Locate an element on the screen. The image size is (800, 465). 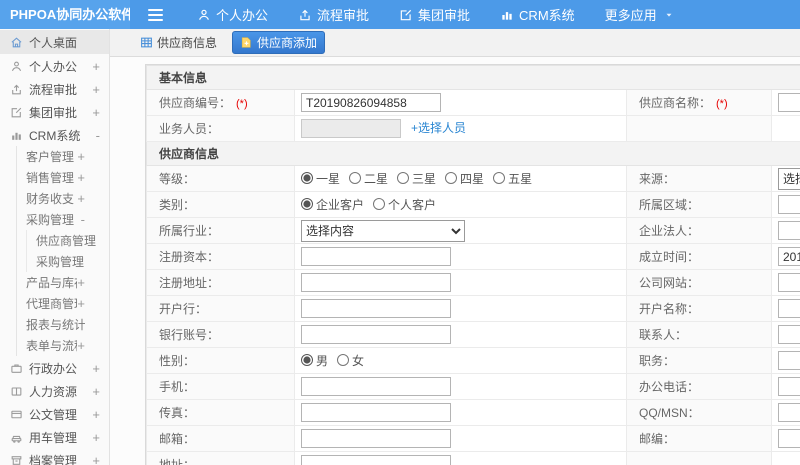
menu-toggle-icon is located at coordinates (155, 14).